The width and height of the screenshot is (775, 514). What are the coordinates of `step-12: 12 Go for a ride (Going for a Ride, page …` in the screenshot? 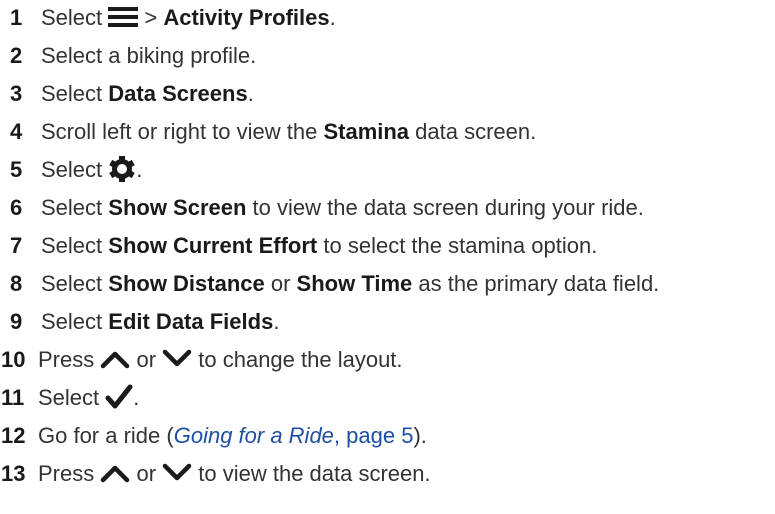 It's located at (213, 436).